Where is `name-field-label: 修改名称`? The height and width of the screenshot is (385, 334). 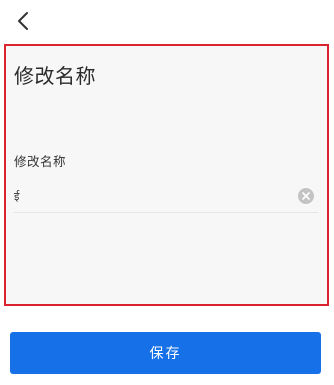
name-field-label: 修改名称 is located at coordinates (40, 161).